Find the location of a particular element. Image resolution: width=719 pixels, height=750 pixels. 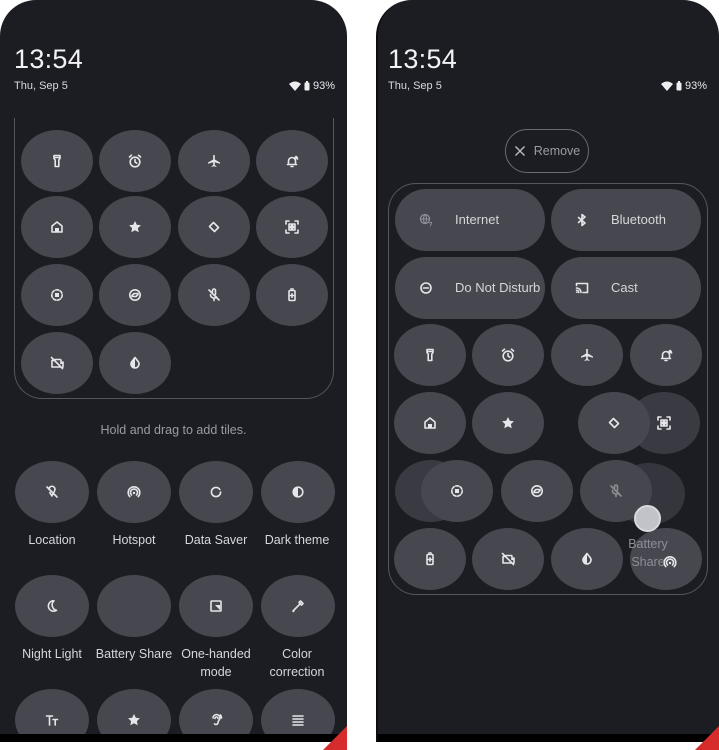

available-tile-data-saver is located at coordinates (216, 492).